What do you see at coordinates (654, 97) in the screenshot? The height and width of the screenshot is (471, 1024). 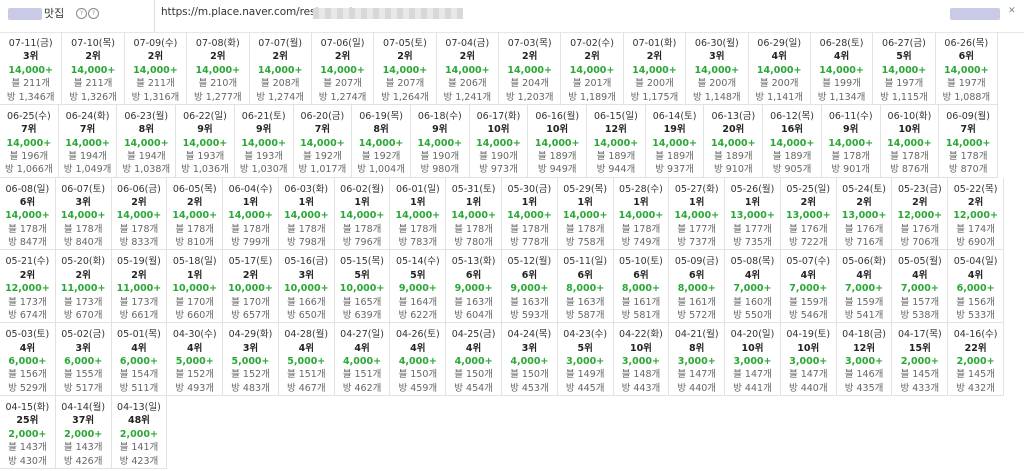 I see `cell-room: 방 1,175개` at bounding box center [654, 97].